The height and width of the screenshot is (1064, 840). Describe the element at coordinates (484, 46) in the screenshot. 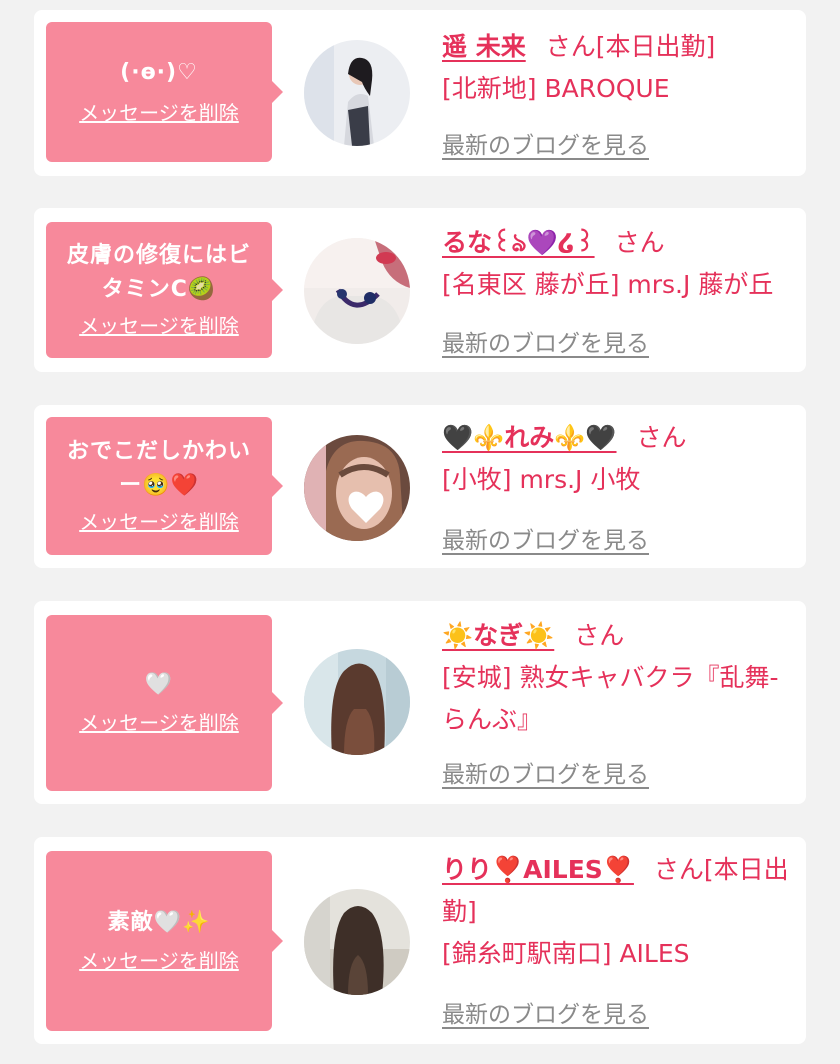

I see `user-name-link: 遥 未来` at that location.